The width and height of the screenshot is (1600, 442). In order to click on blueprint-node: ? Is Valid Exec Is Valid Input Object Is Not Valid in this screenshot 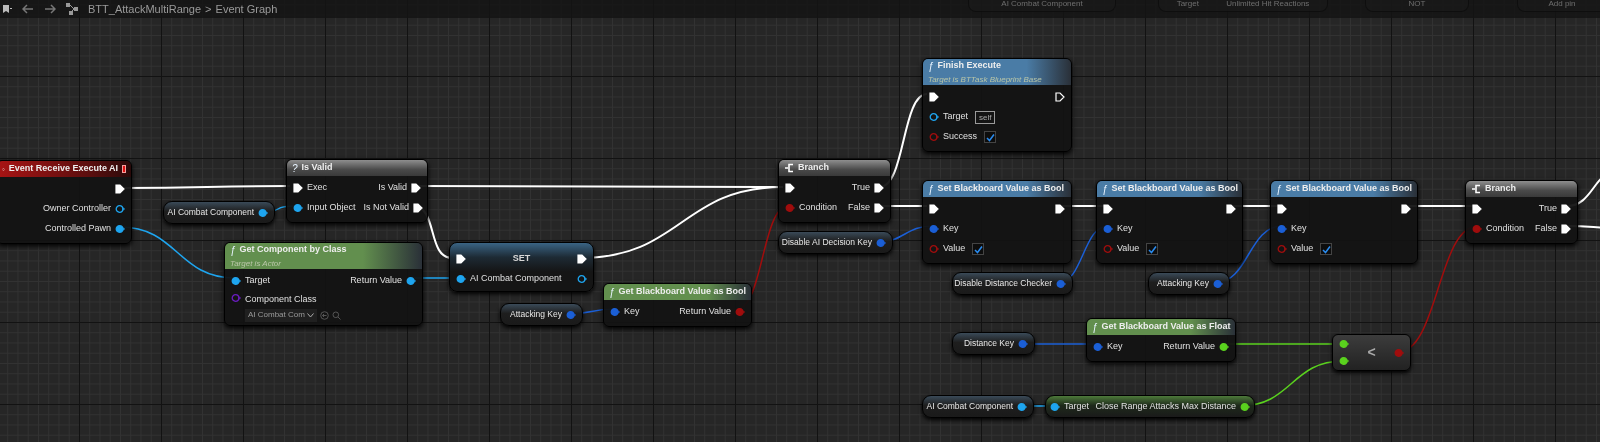, I will do `click(357, 191)`.